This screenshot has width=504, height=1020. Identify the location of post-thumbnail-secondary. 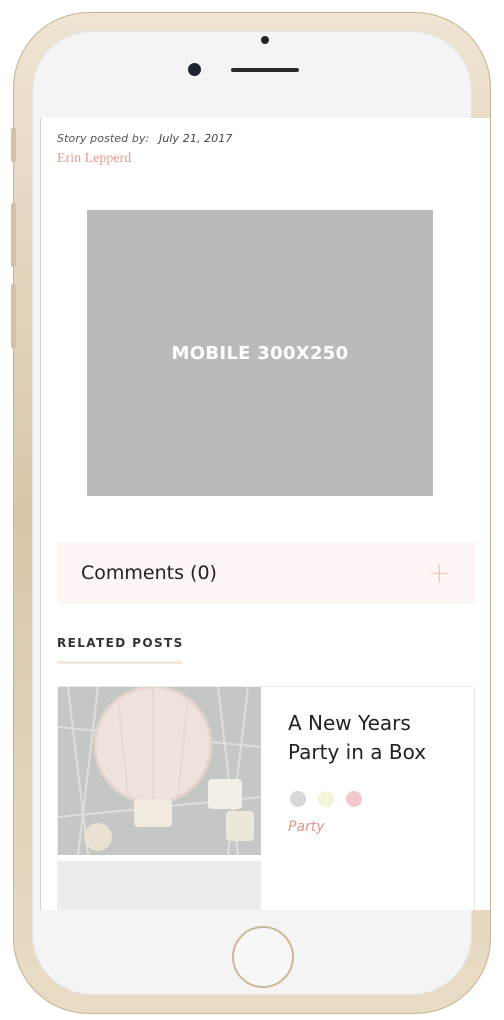
(159, 885).